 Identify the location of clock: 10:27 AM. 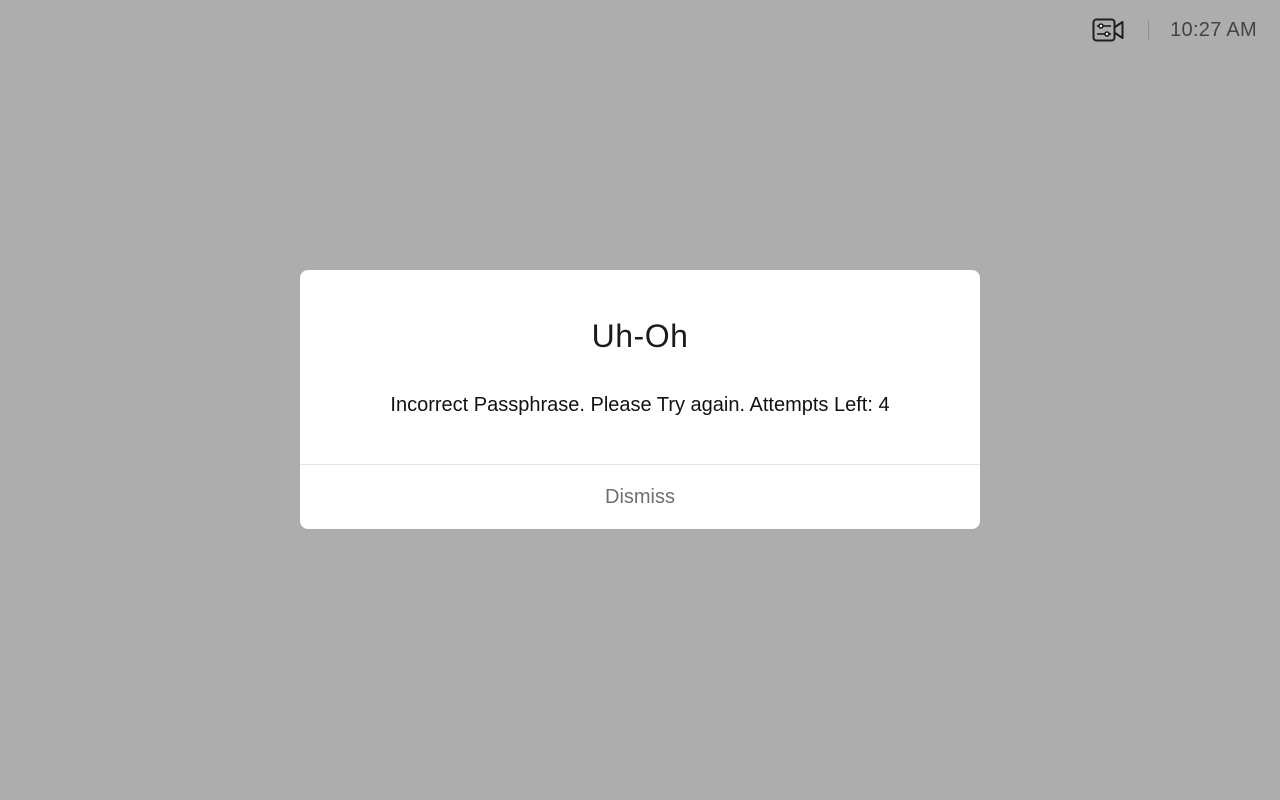
(1213, 29).